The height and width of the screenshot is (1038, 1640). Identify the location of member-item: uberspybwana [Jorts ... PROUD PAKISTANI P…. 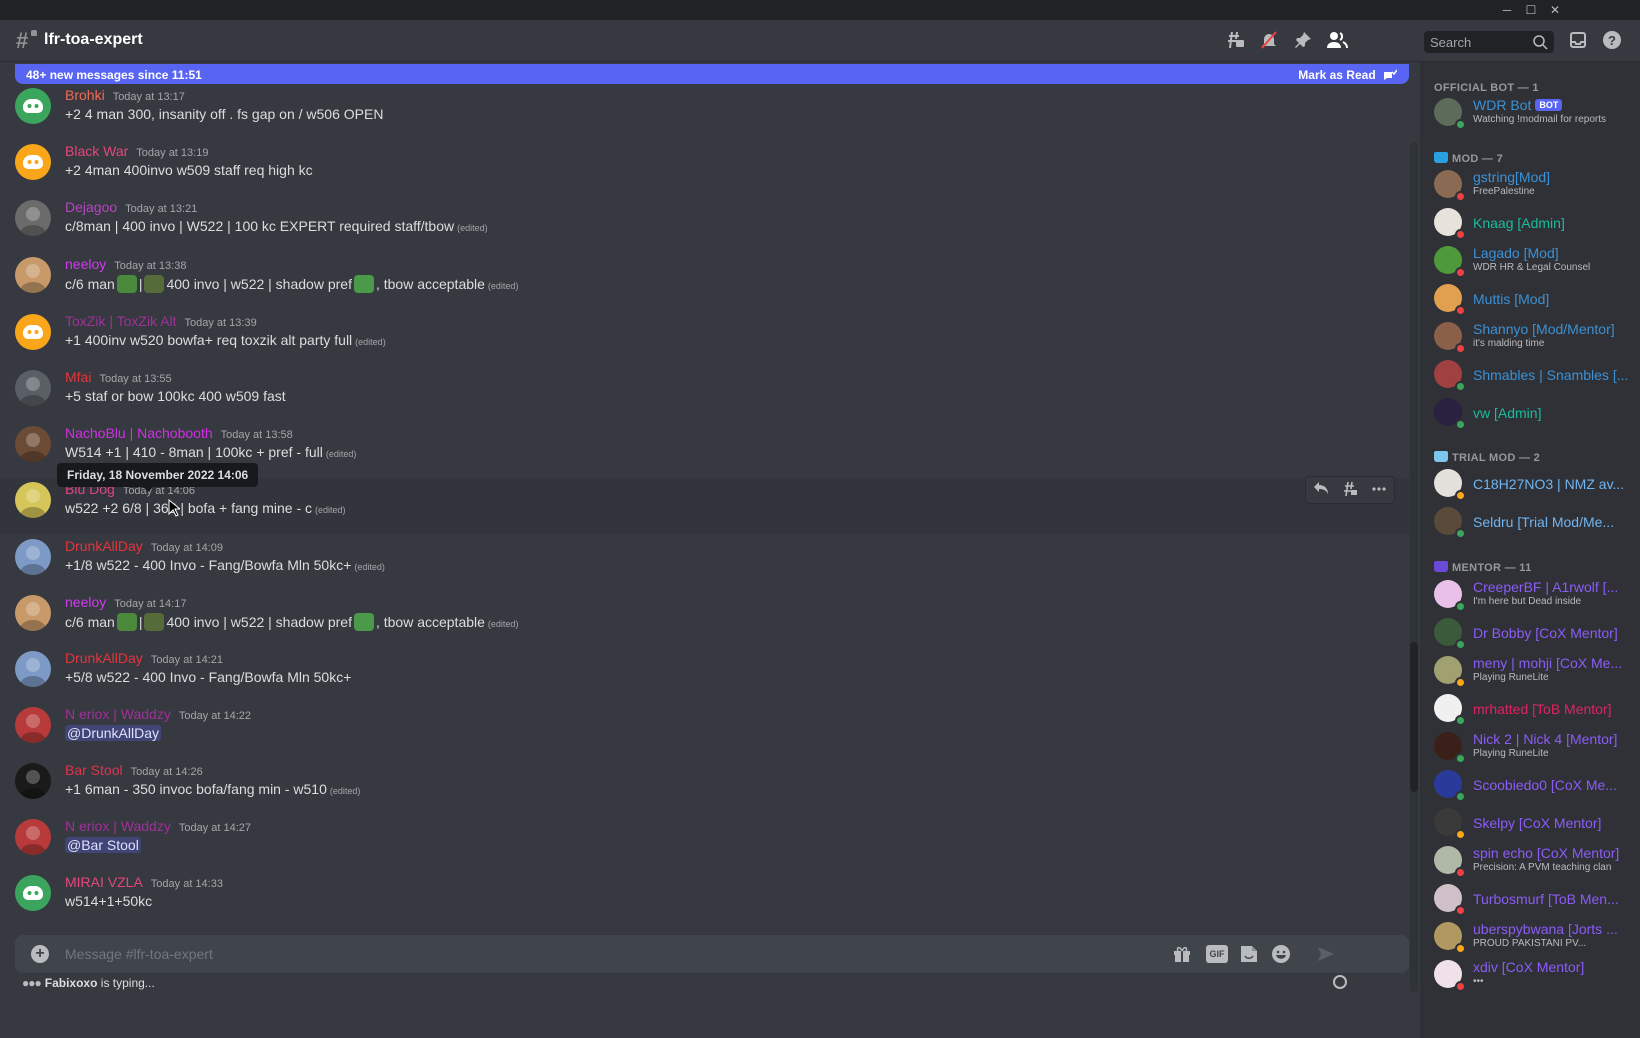
(1531, 938).